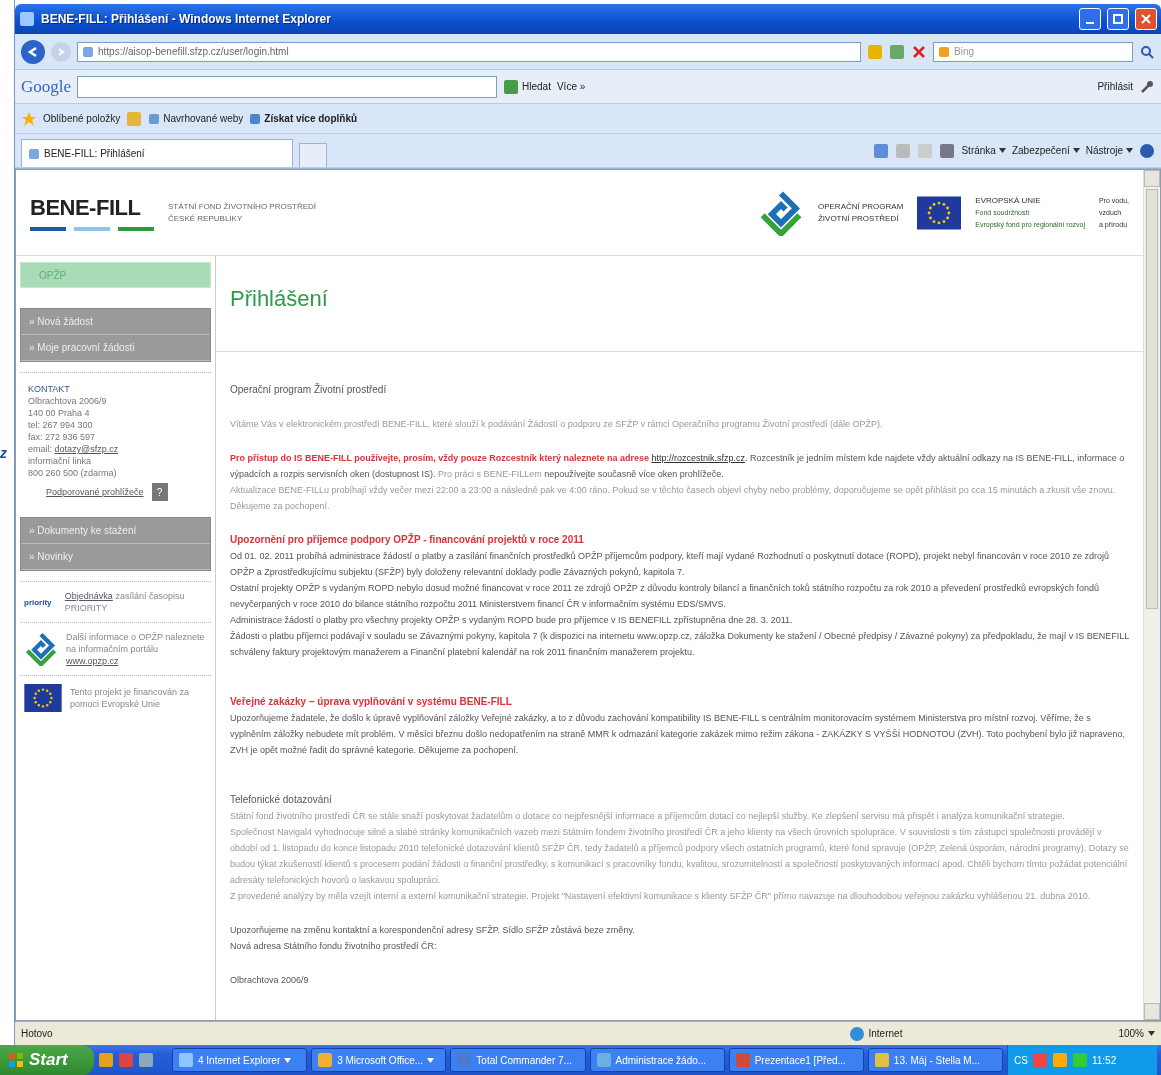  I want to click on sign-in-button: Přihlásit, so click(1115, 86).